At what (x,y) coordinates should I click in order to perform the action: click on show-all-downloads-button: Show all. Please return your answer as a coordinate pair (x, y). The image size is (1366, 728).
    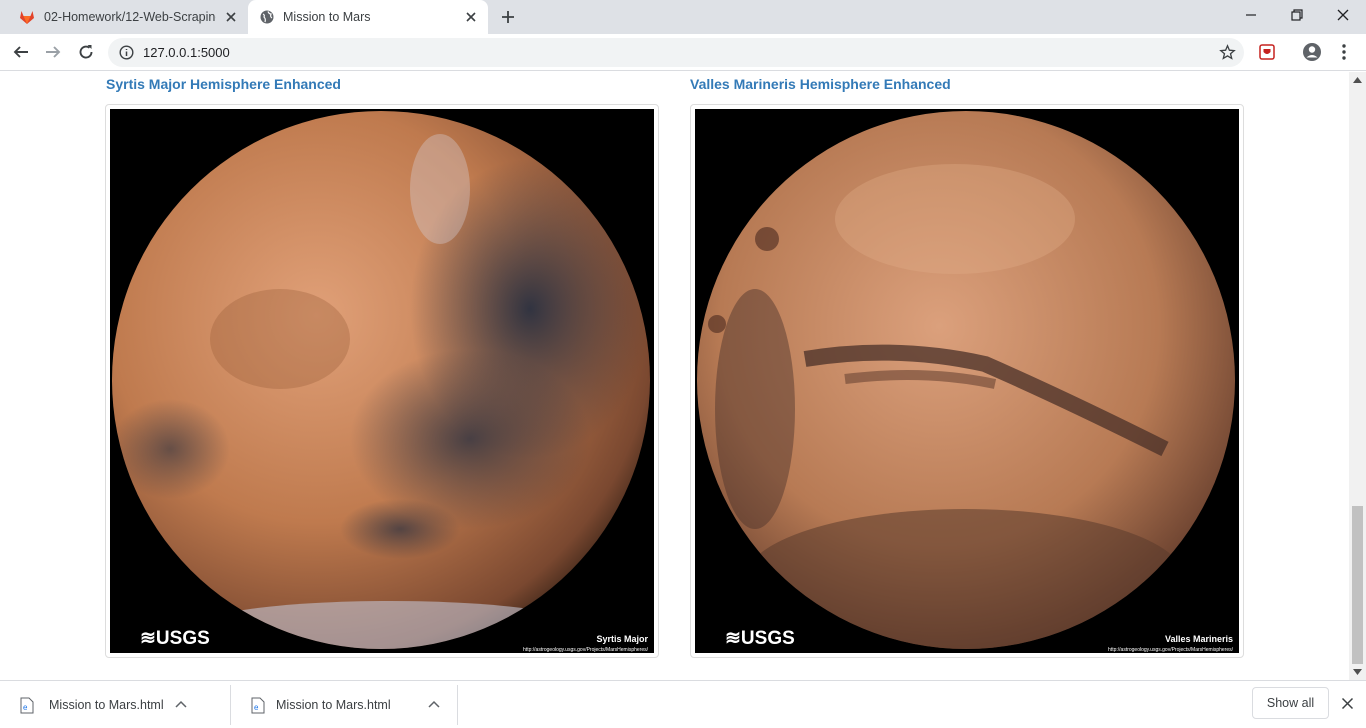
    Looking at the image, I should click on (1290, 703).